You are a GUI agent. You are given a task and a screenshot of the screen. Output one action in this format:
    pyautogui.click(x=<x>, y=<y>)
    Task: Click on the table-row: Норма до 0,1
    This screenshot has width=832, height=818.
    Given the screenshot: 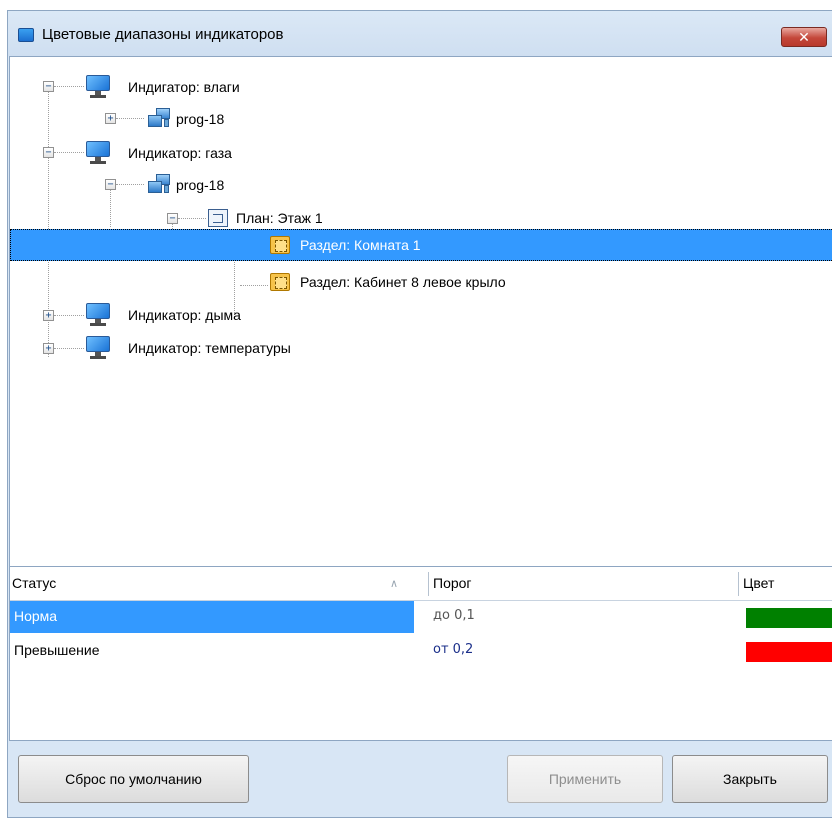 What is the action you would take?
    pyautogui.click(x=421, y=617)
    